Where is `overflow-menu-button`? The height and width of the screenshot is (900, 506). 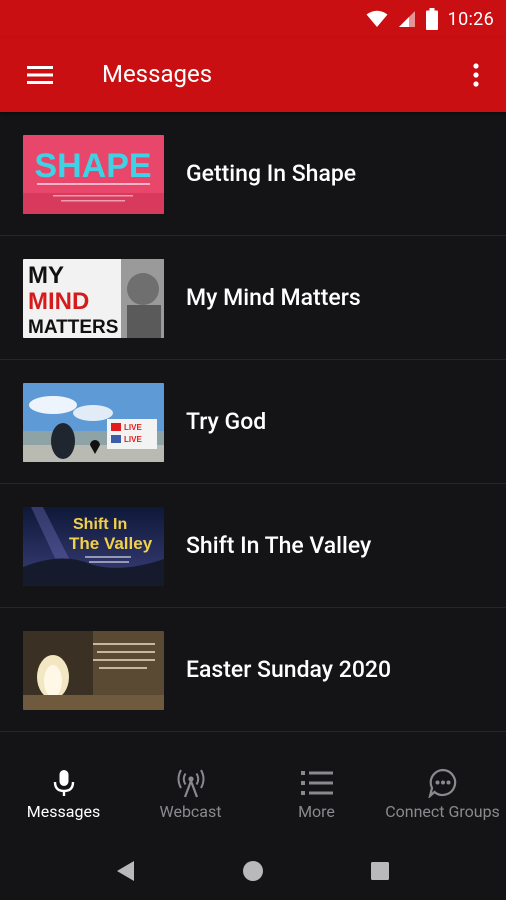
overflow-menu-button is located at coordinates (476, 75).